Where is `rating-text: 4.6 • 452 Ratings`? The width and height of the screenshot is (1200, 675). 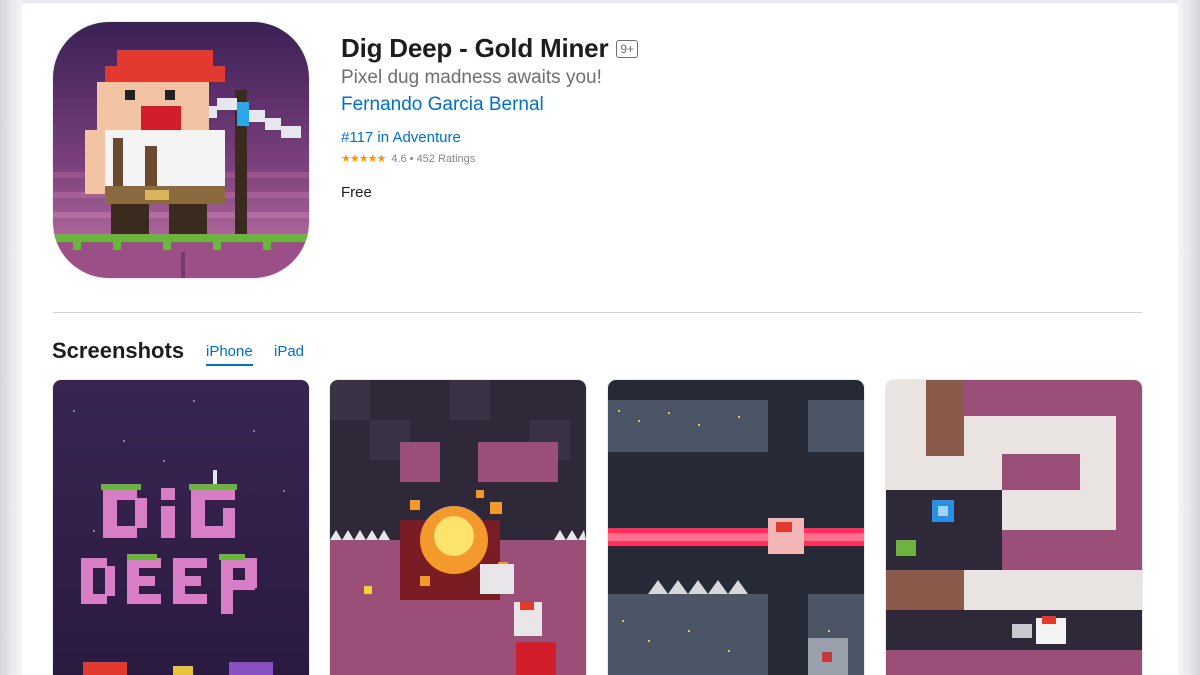 rating-text: 4.6 • 452 Ratings is located at coordinates (433, 158).